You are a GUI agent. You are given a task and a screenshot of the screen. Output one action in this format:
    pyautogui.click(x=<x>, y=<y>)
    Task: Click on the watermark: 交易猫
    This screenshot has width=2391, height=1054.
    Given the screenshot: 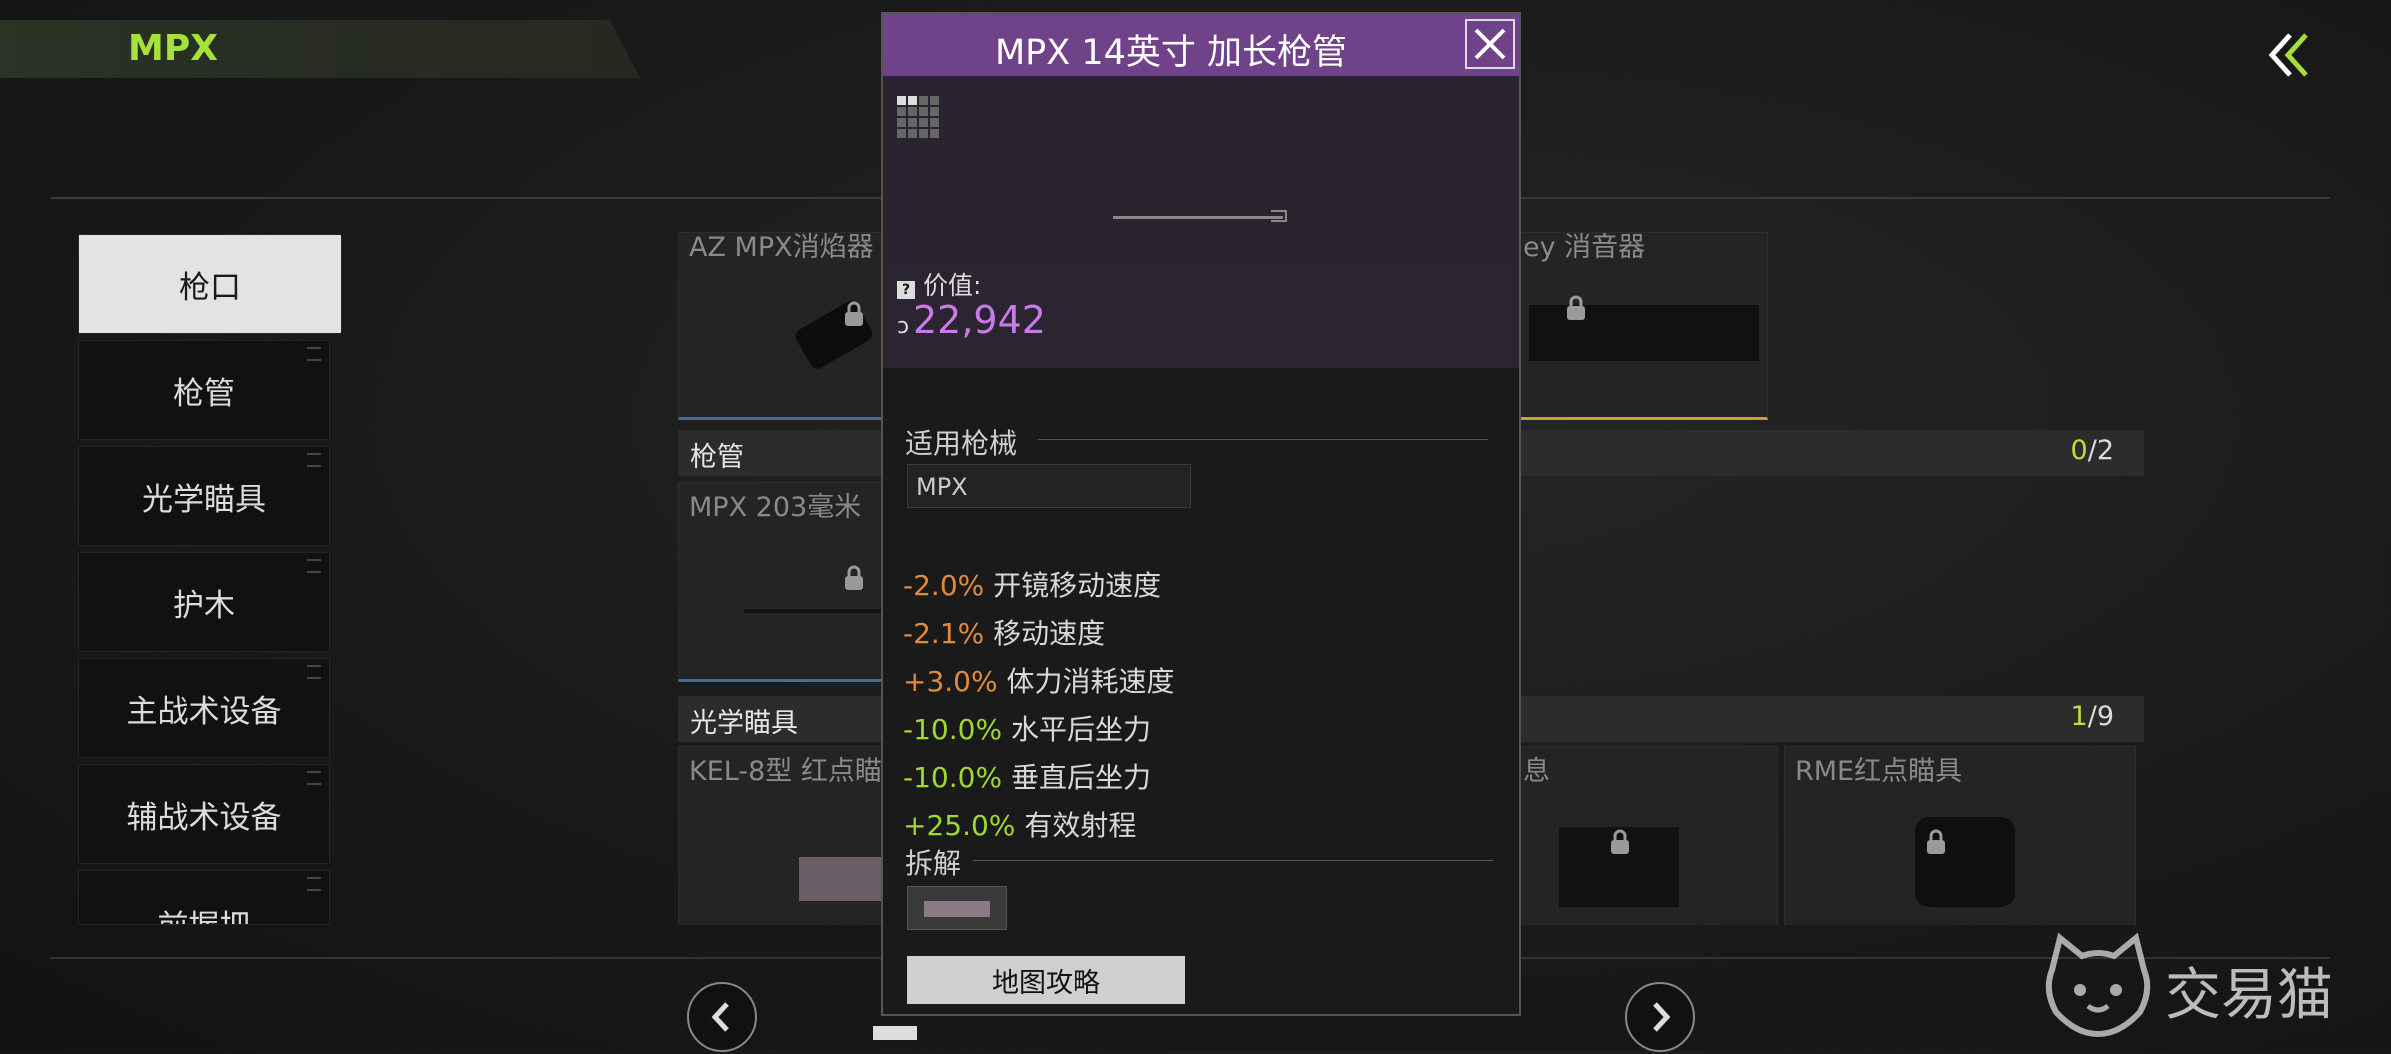 What is the action you would take?
    pyautogui.click(x=2205, y=985)
    